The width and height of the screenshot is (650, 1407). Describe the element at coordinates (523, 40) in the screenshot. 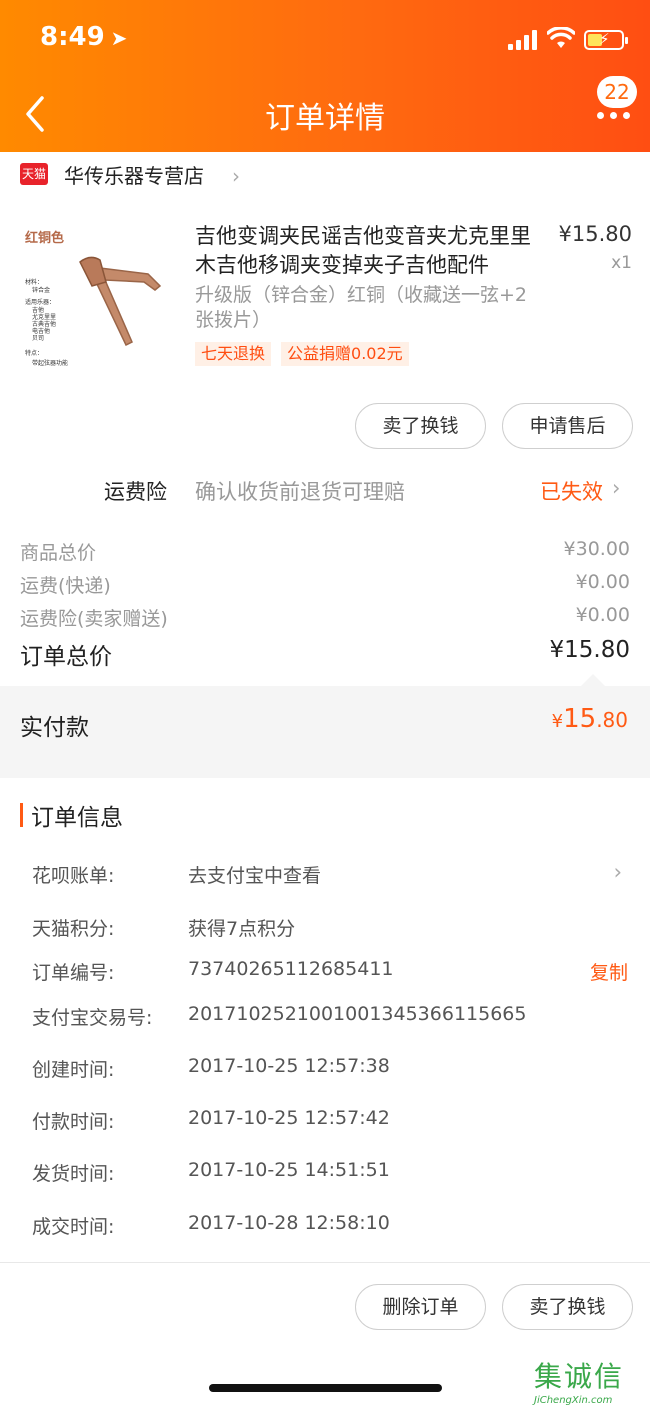

I see `cellular-signal-icon` at that location.